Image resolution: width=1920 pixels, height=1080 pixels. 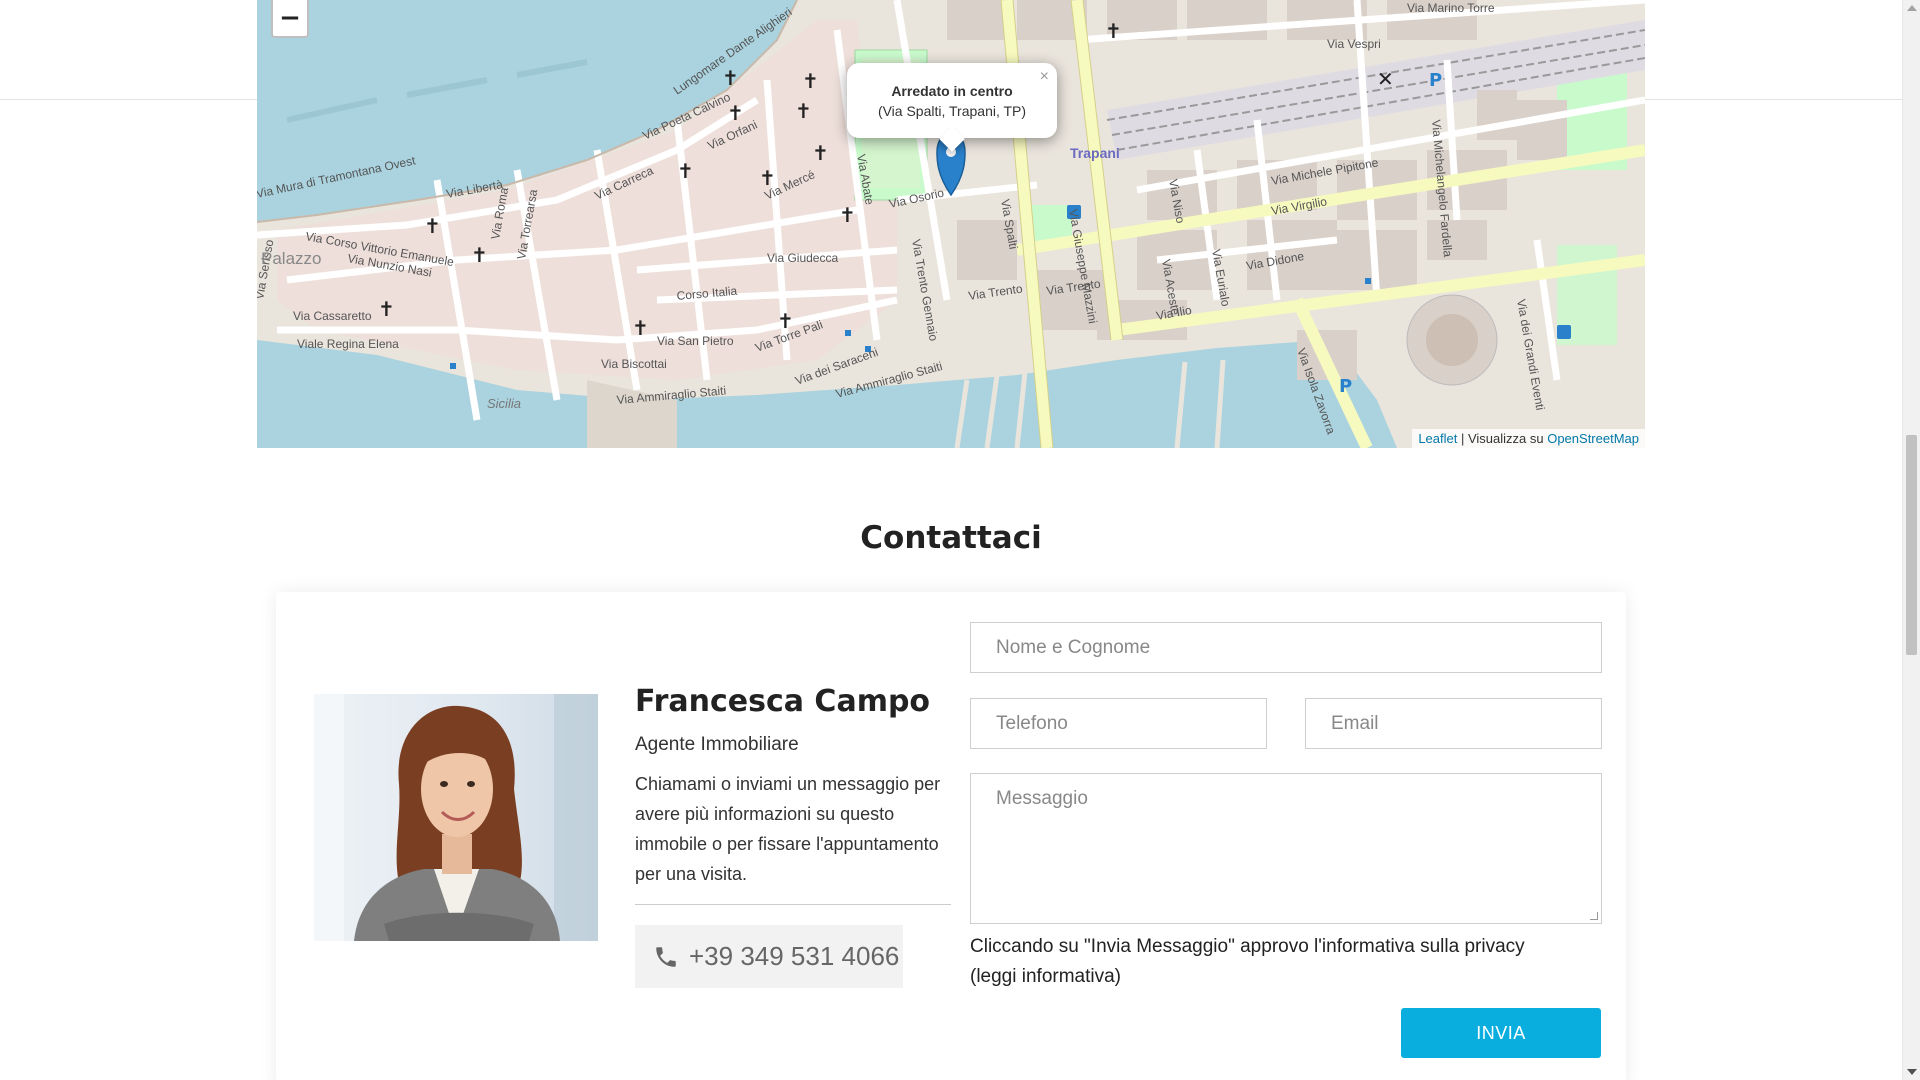 What do you see at coordinates (1911, 545) in the screenshot?
I see `scroll-thumb` at bounding box center [1911, 545].